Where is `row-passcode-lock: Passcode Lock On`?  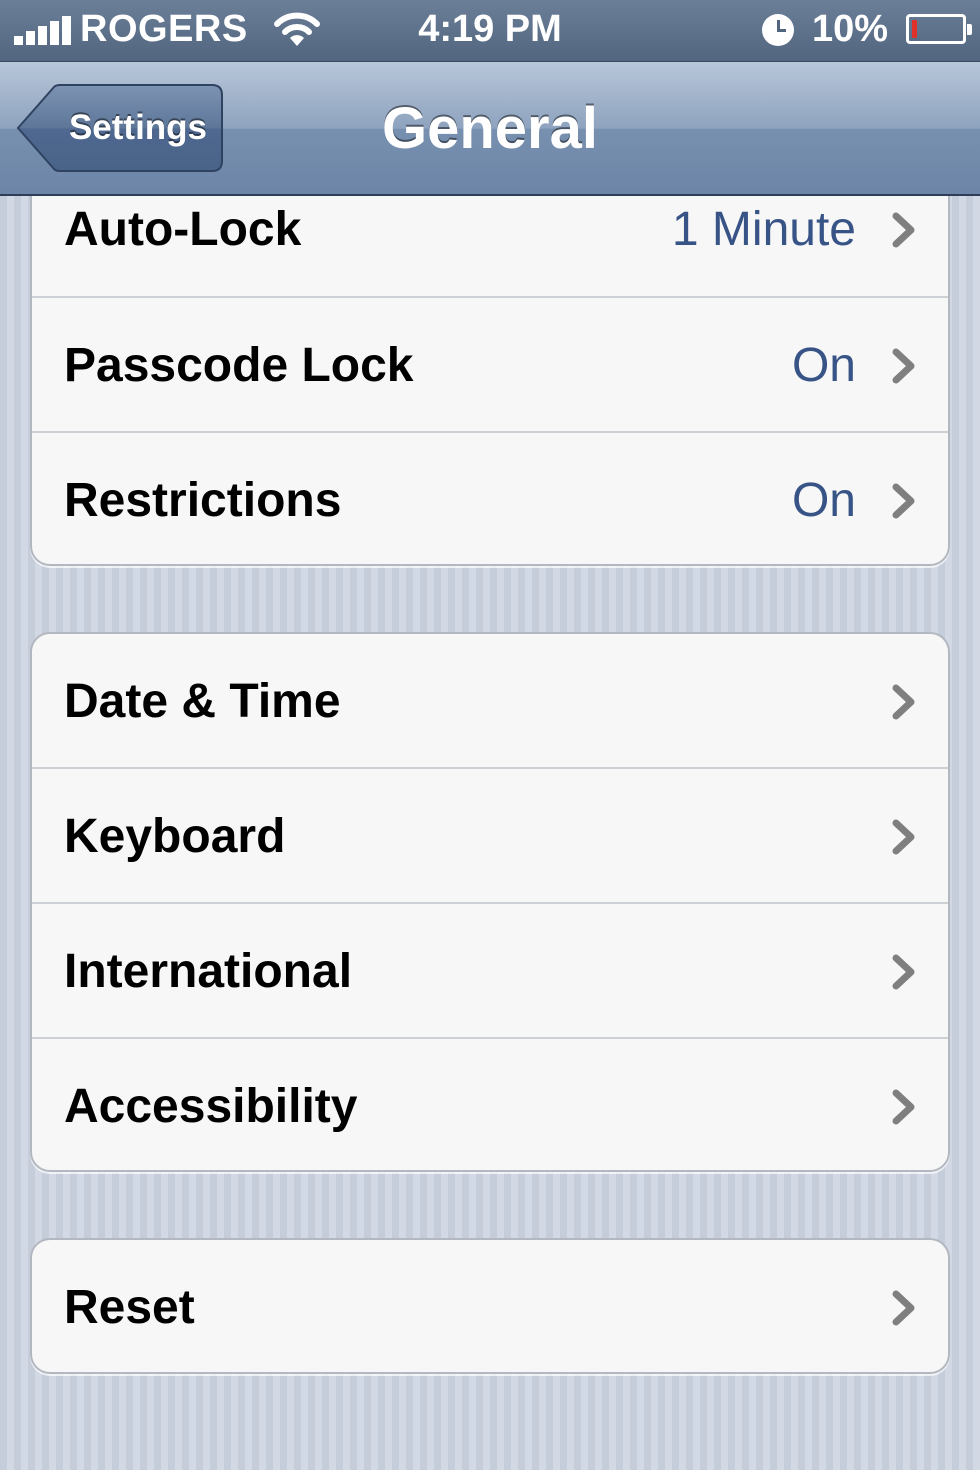 row-passcode-lock: Passcode Lock On is located at coordinates (490, 365).